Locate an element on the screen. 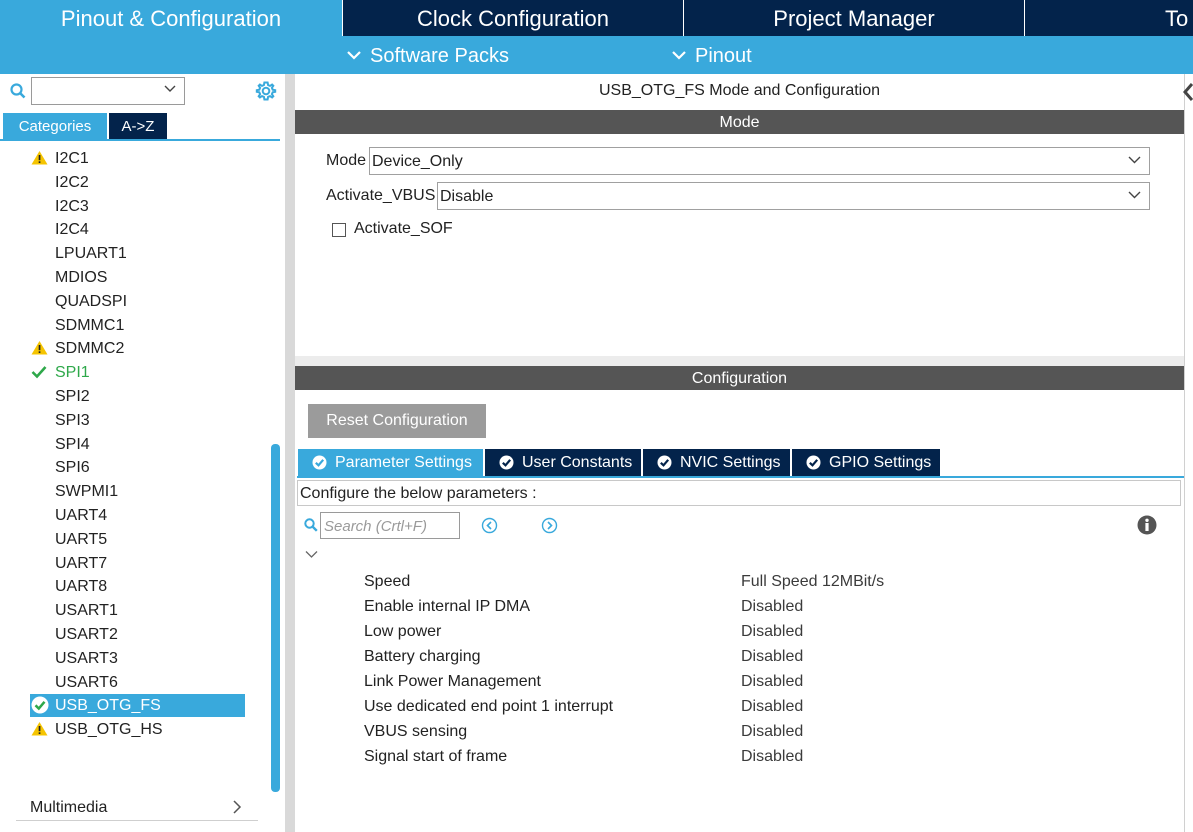 The width and height of the screenshot is (1193, 832). peripheral-item: I2C3 is located at coordinates (137, 206).